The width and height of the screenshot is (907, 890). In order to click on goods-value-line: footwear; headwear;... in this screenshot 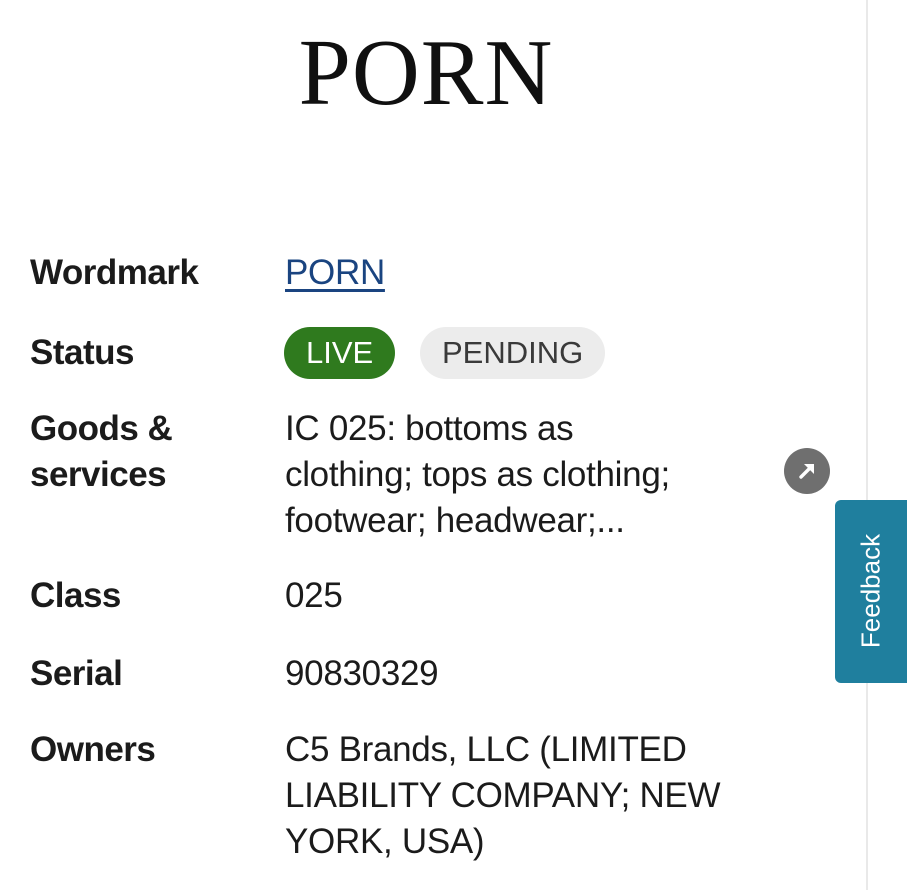, I will do `click(455, 520)`.